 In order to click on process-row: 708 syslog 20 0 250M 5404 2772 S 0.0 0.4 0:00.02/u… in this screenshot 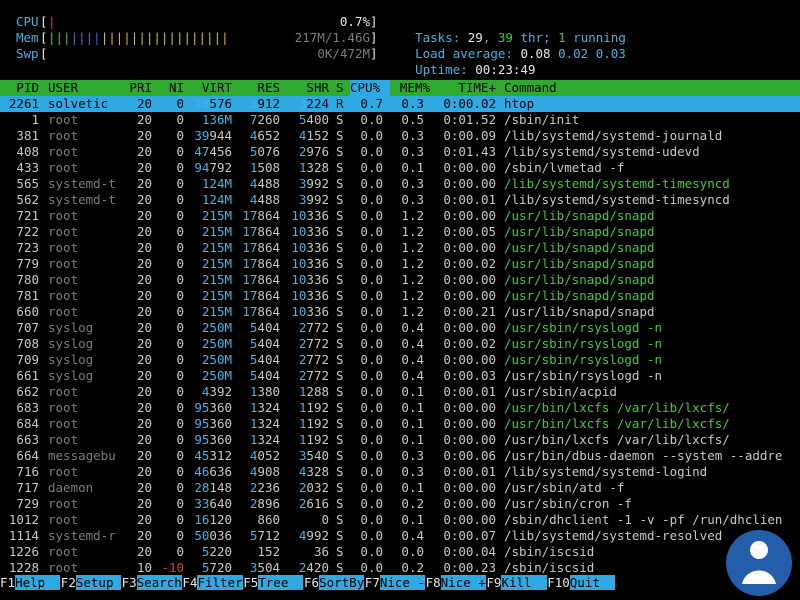, I will do `click(400, 344)`.